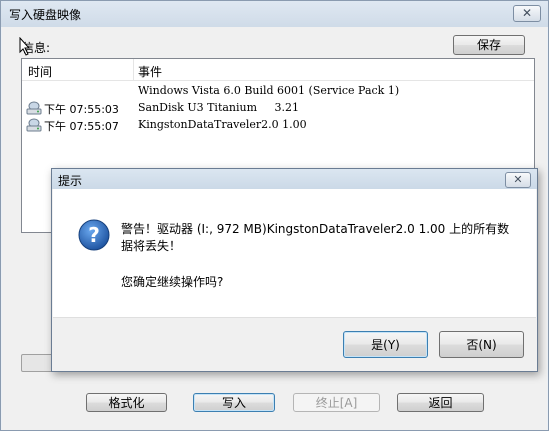 The height and width of the screenshot is (431, 549). What do you see at coordinates (527, 13) in the screenshot?
I see `window-close-button: ✕` at bounding box center [527, 13].